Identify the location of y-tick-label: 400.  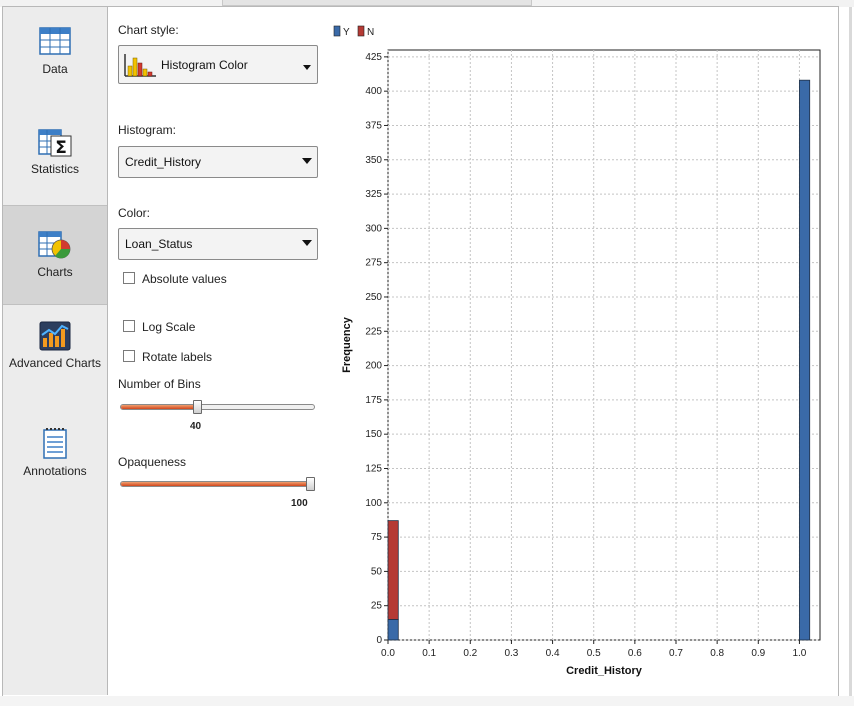
(373, 91).